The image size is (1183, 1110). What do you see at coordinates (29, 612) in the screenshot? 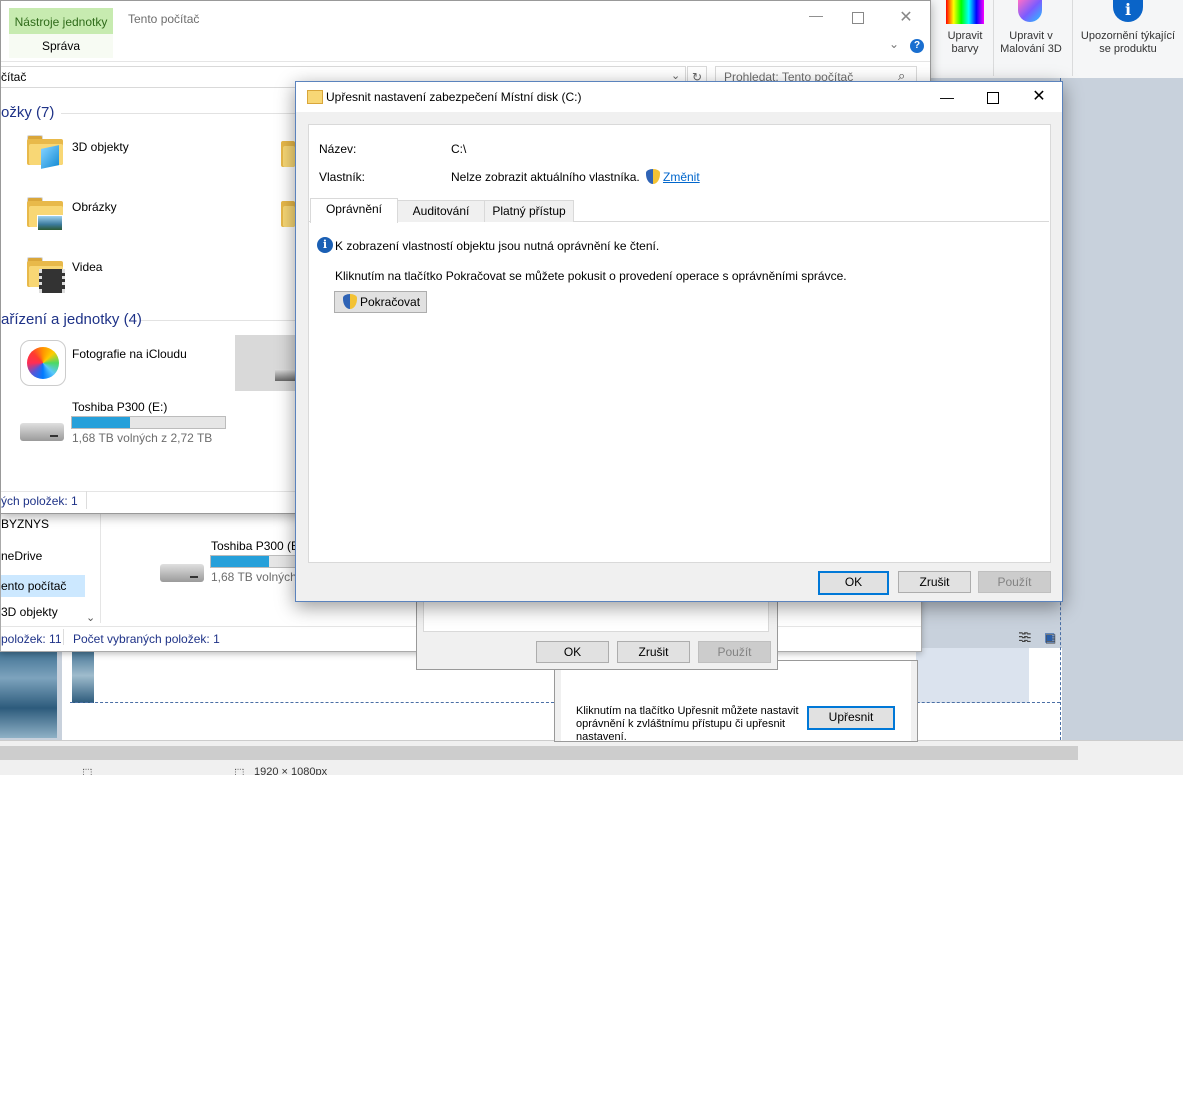
I see `nav-item-3d-objects: 3D objekty` at bounding box center [29, 612].